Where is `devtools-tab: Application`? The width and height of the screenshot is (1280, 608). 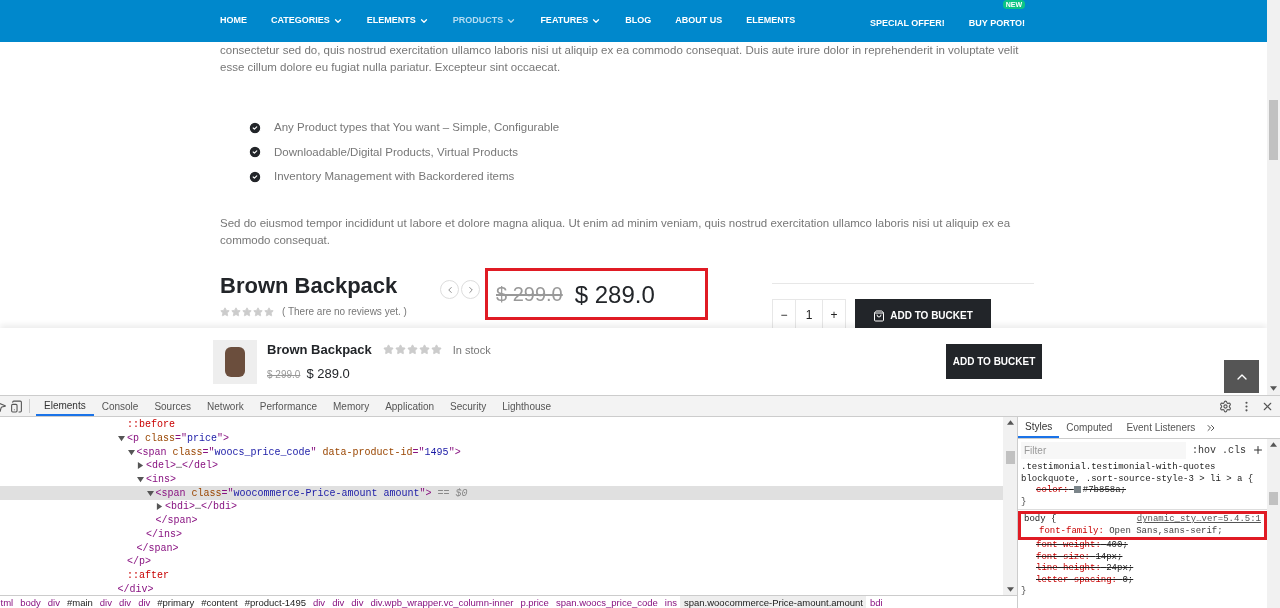 devtools-tab: Application is located at coordinates (410, 406).